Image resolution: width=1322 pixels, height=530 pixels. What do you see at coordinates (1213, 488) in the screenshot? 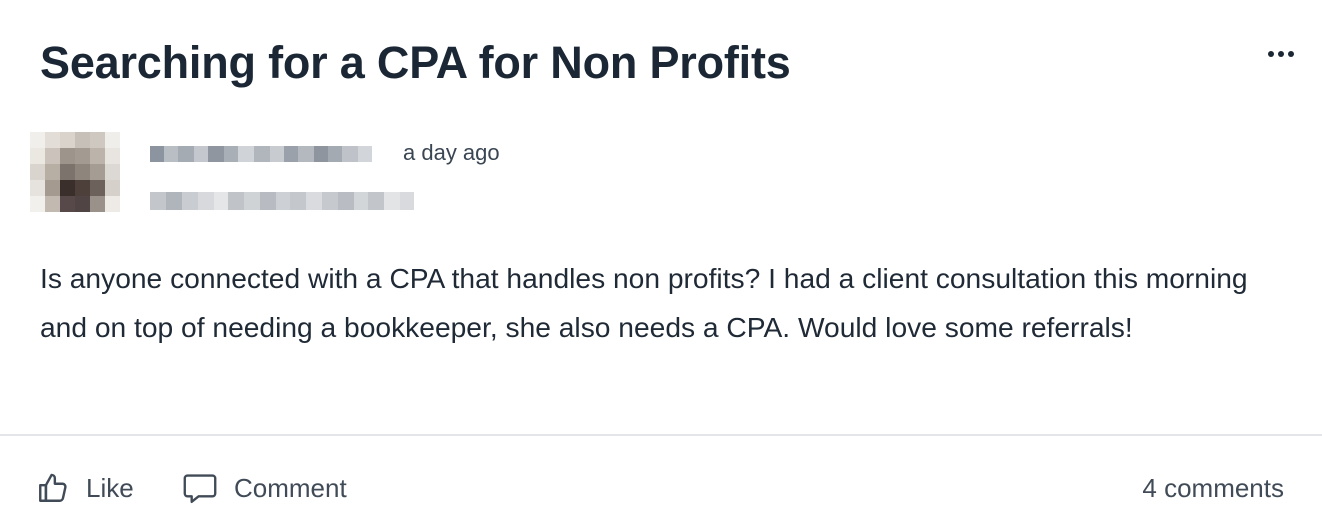
I see `comment-count-link: 4 comments` at bounding box center [1213, 488].